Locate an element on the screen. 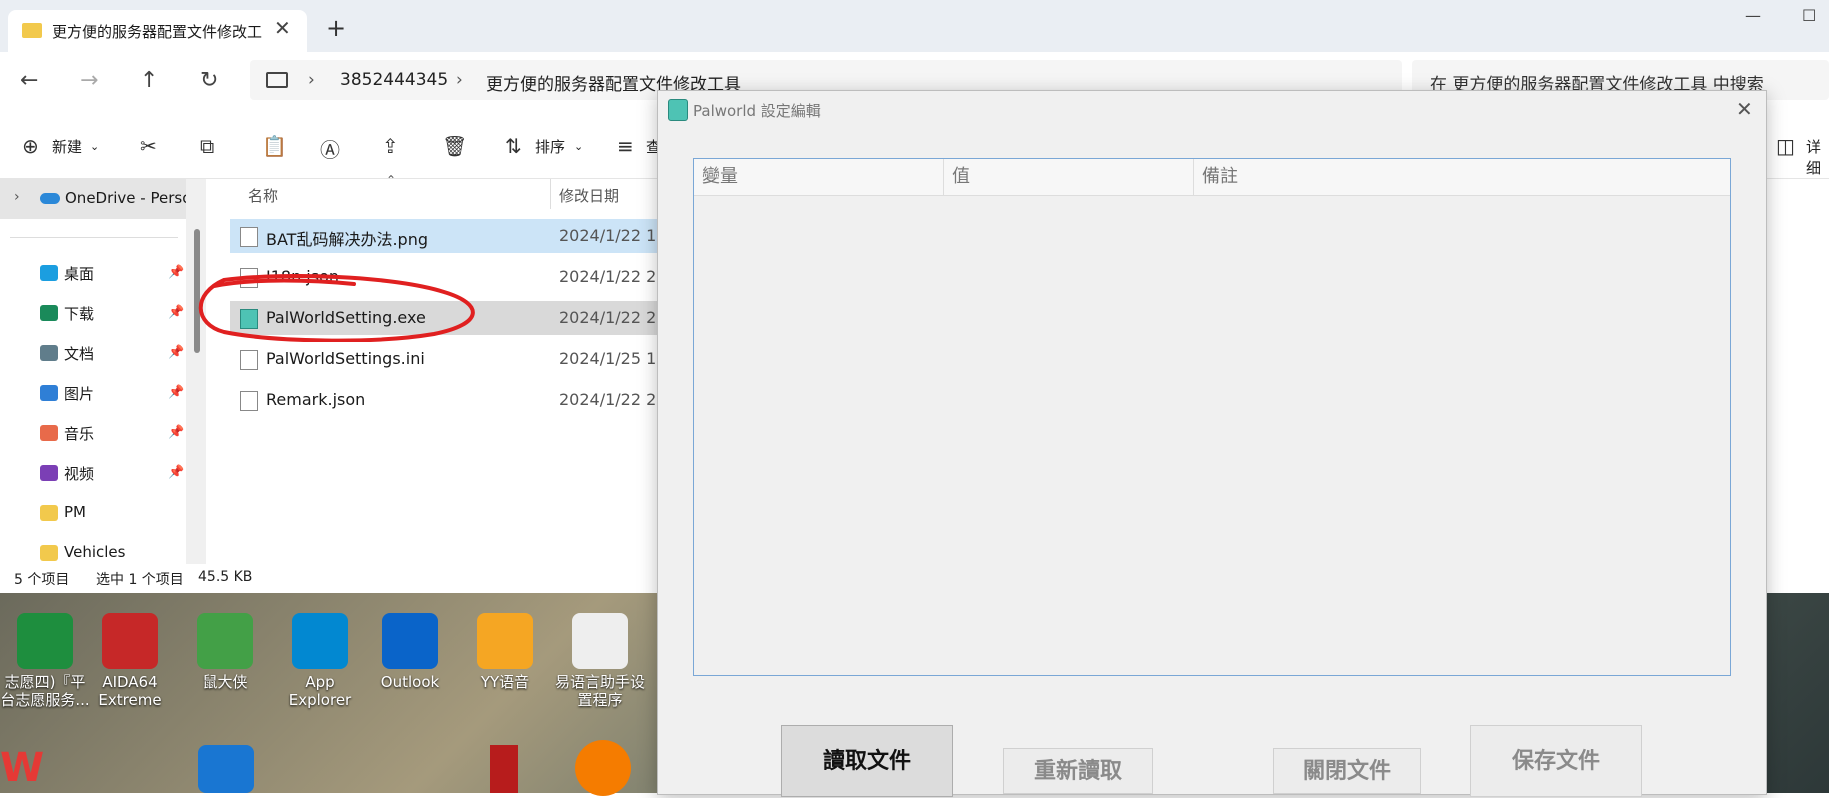 Image resolution: width=1829 pixels, height=798 pixels. desktop-shortcut-label: 易语言助手设 置程序 is located at coordinates (600, 691).